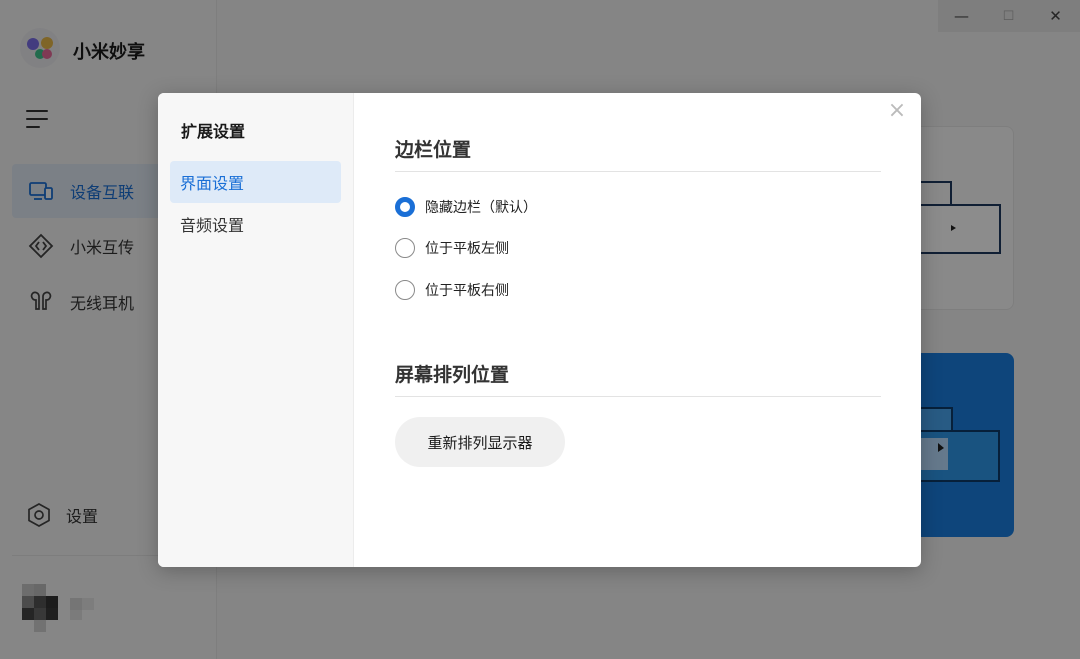 Image resolution: width=1080 pixels, height=659 pixels. I want to click on dialog-sidebar: 扩展设置 界面设置 音频设置, so click(256, 330).